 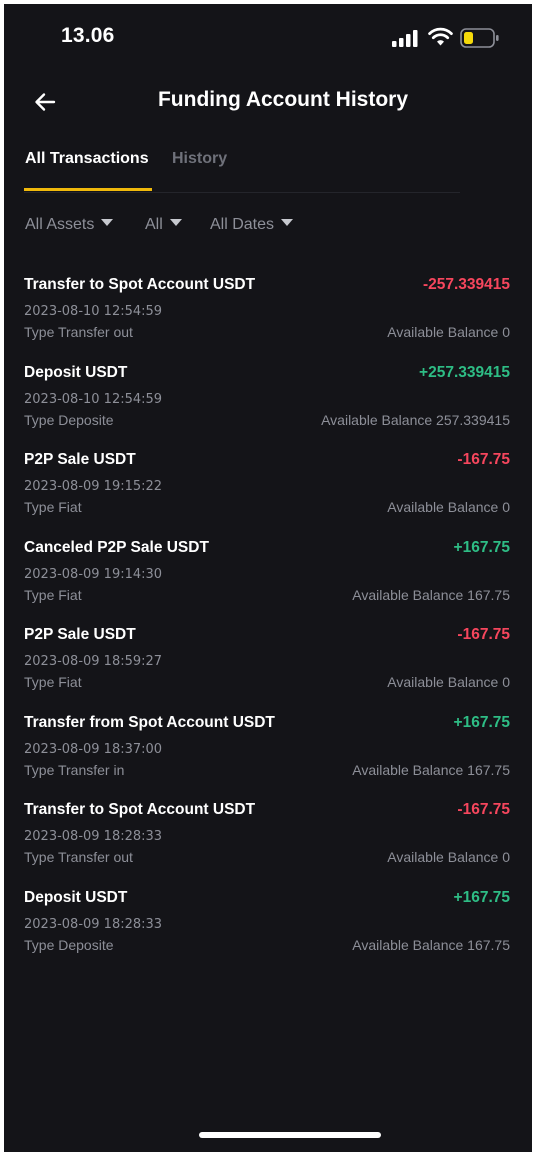 What do you see at coordinates (93, 749) in the screenshot?
I see `transaction-datetime: 2023-08-09 18:37:00` at bounding box center [93, 749].